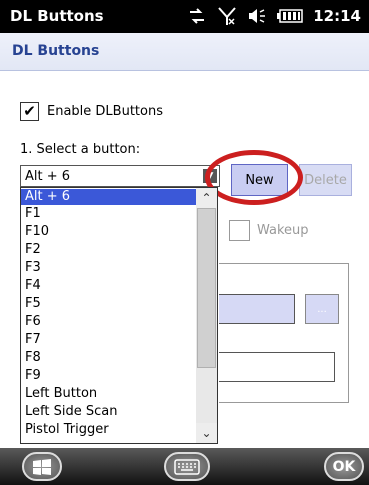 Image resolution: width=369 pixels, height=485 pixels. Describe the element at coordinates (197, 16) in the screenshot. I see `connectivity-icon` at that location.